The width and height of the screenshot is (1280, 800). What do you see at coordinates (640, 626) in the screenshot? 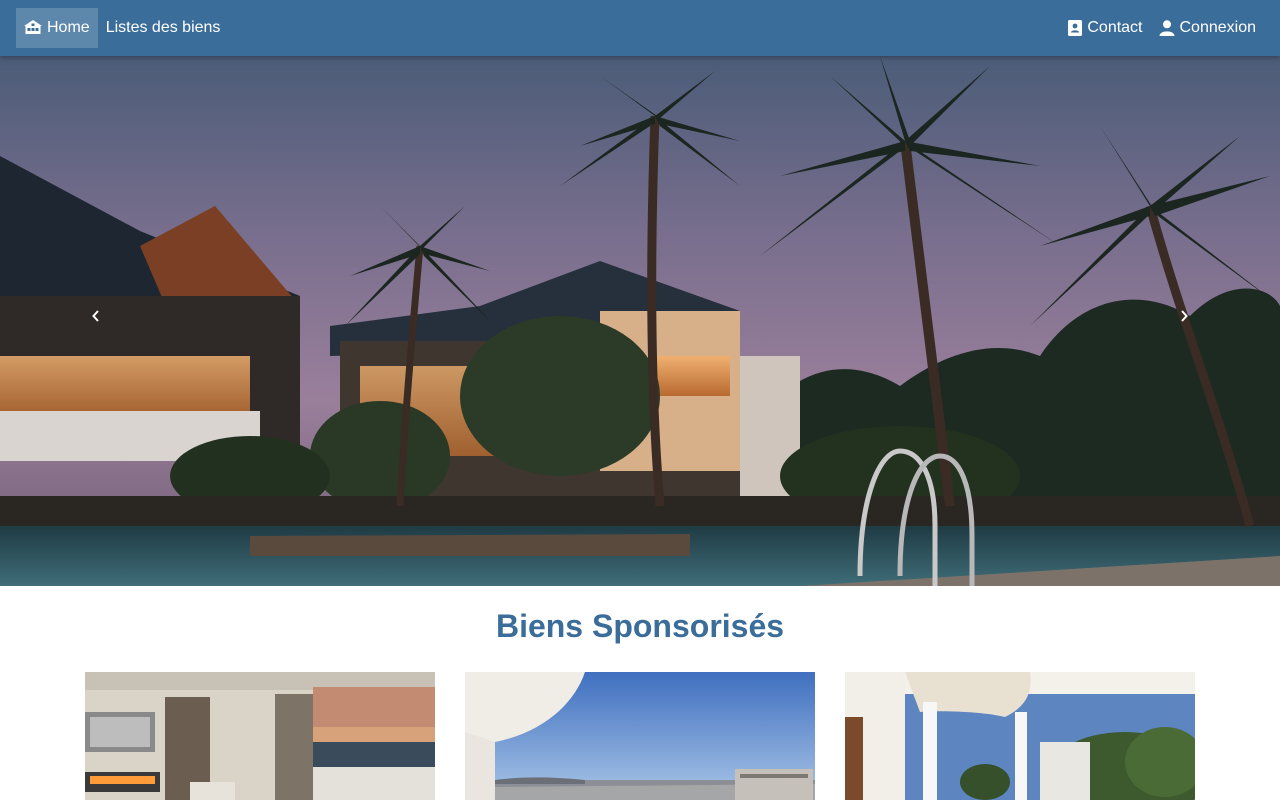
I see `sponsored-section-title: Biens Sponsorisés` at bounding box center [640, 626].